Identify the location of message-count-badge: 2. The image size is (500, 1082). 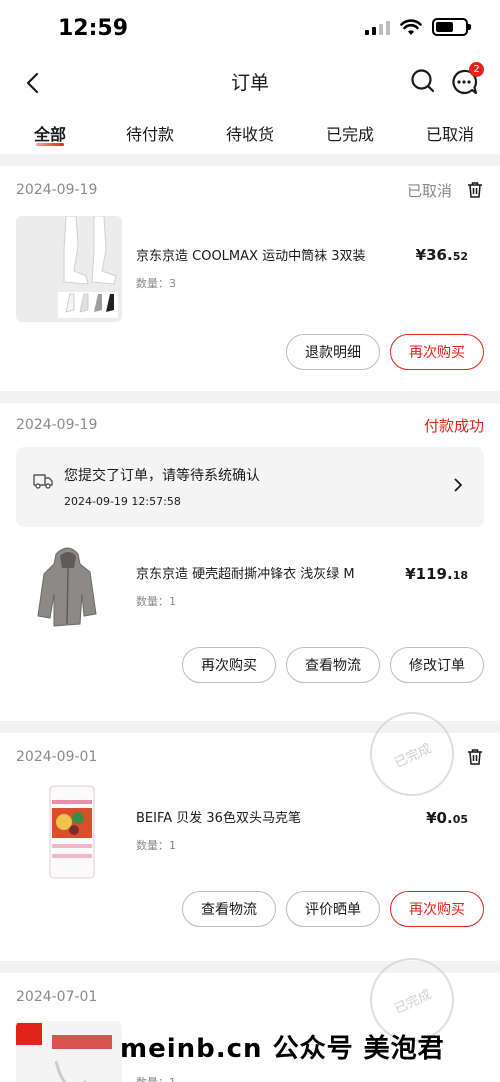
(476, 69).